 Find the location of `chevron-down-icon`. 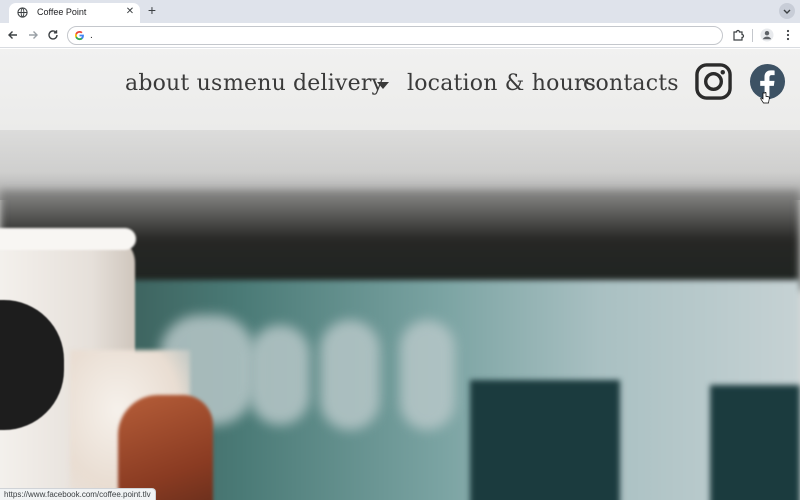

chevron-down-icon is located at coordinates (787, 11).